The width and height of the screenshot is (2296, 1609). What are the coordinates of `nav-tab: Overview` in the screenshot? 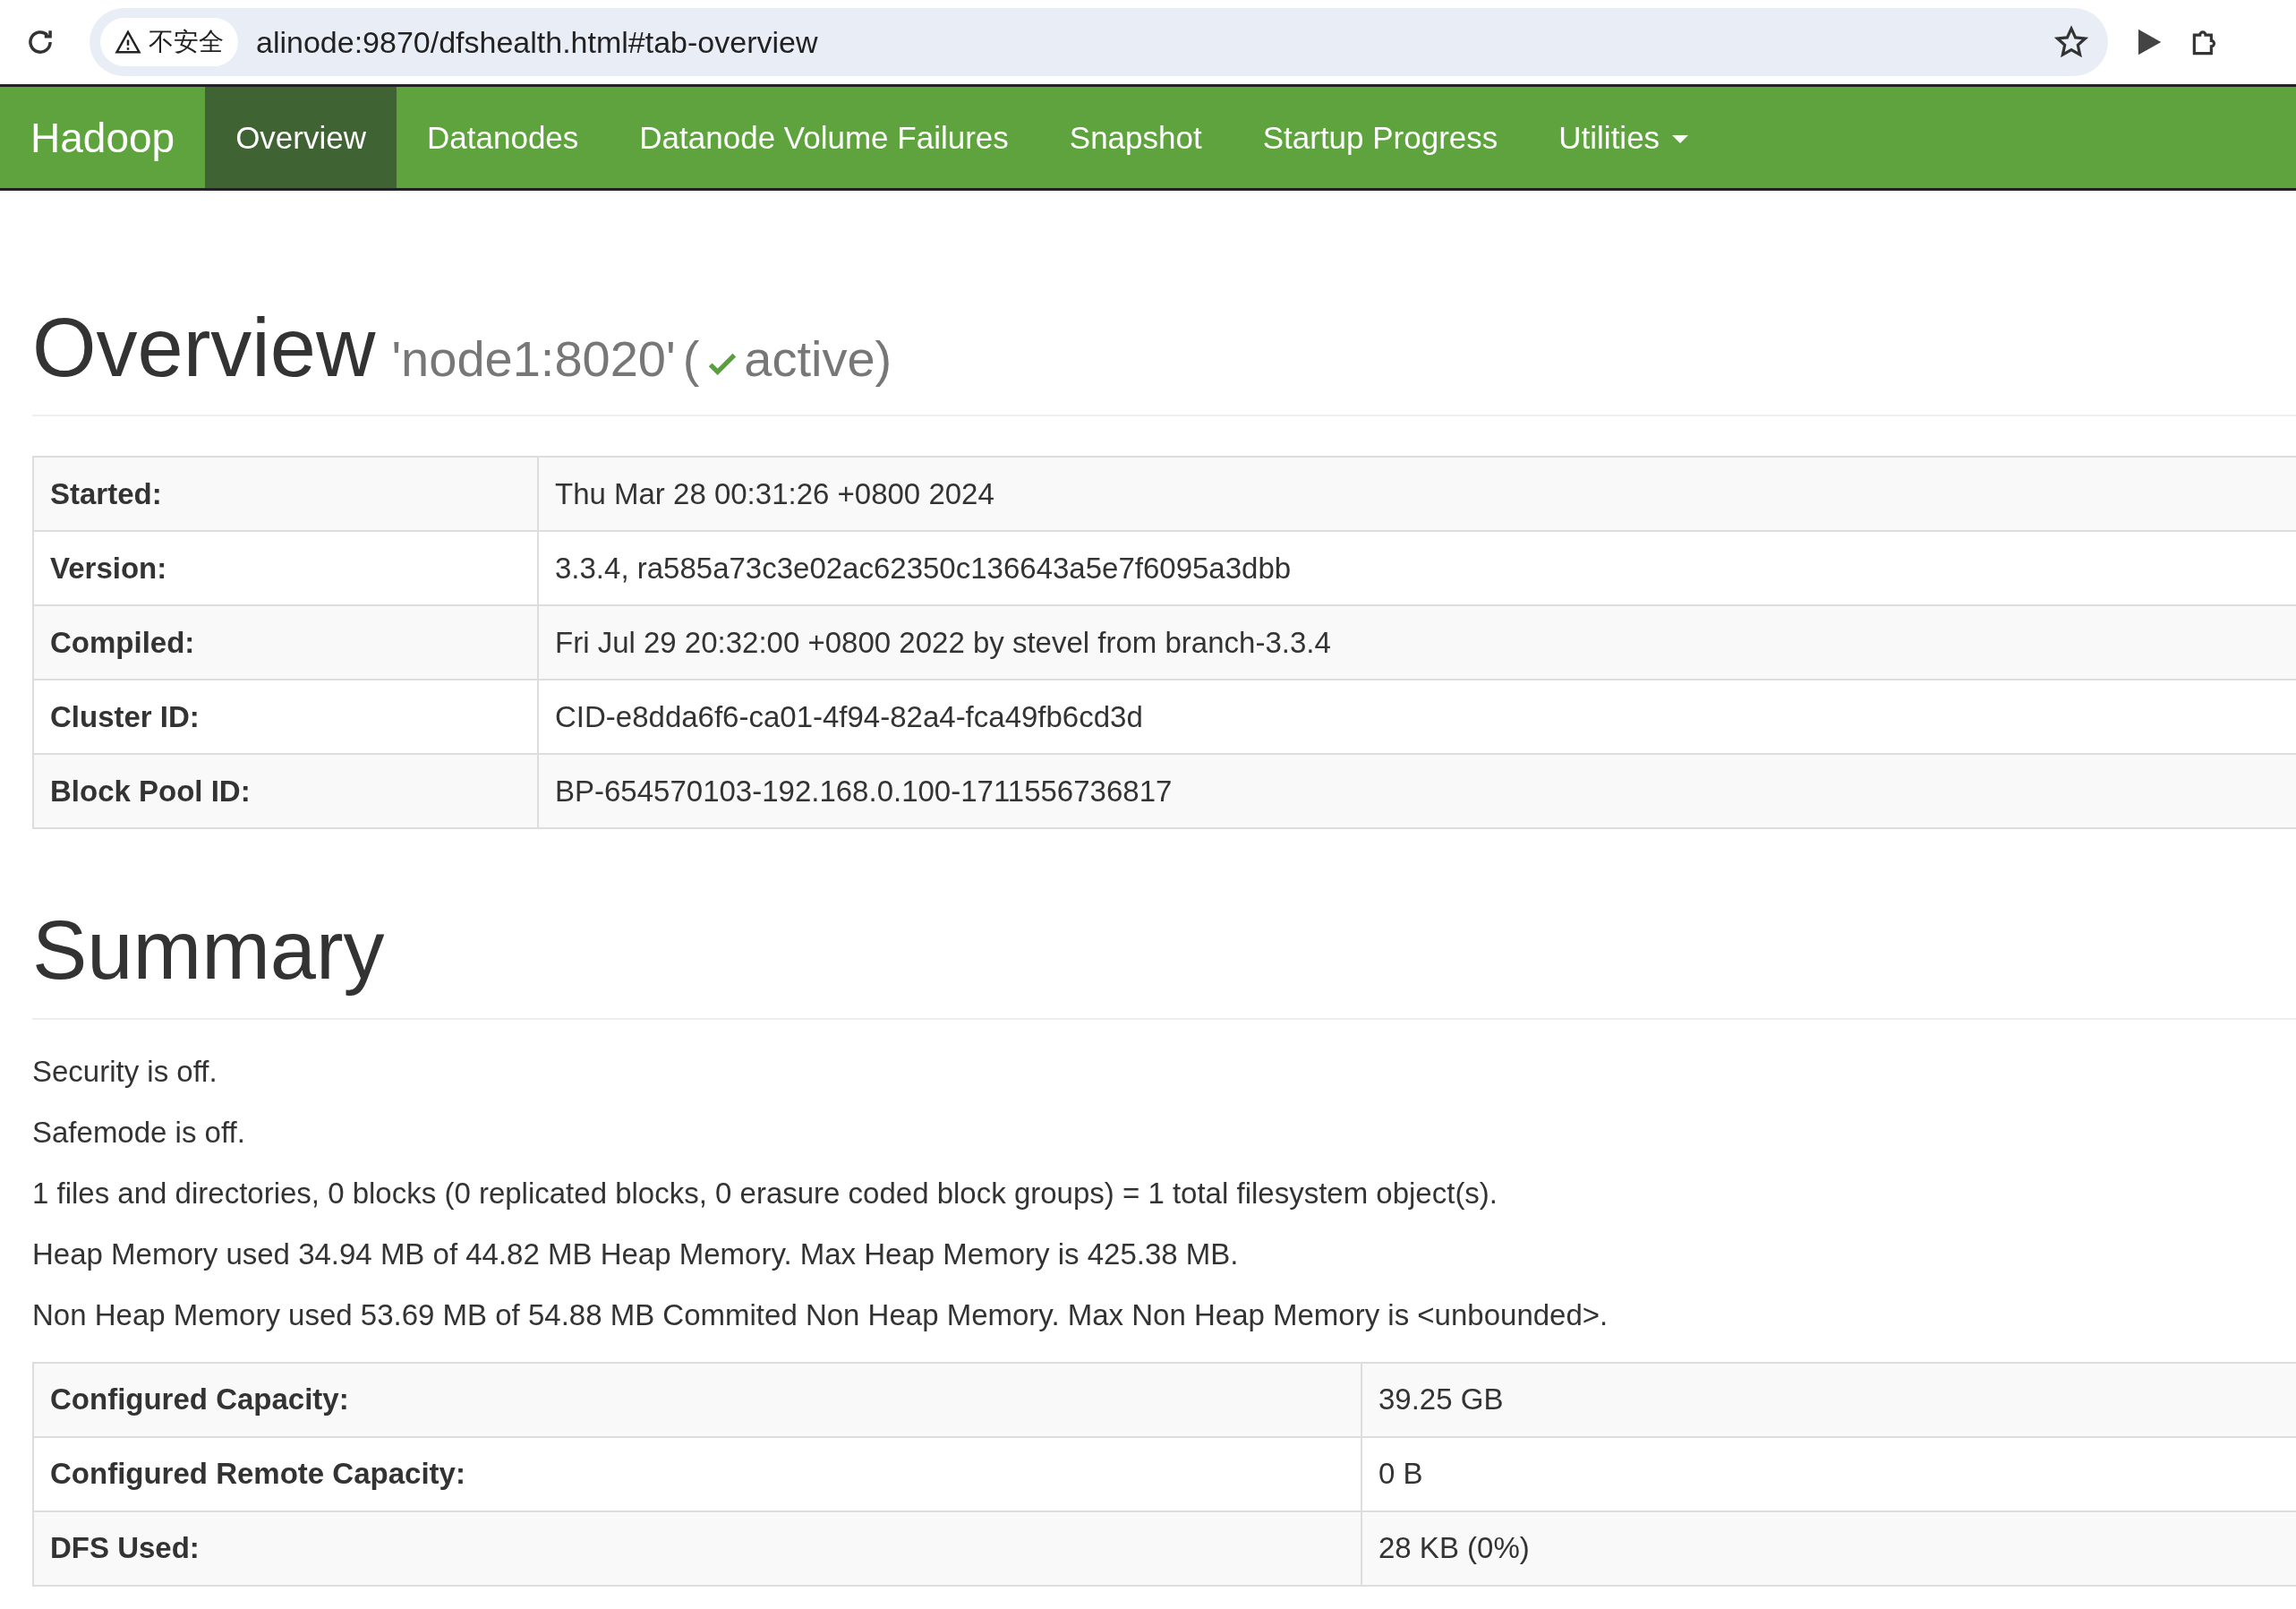 It's located at (301, 137).